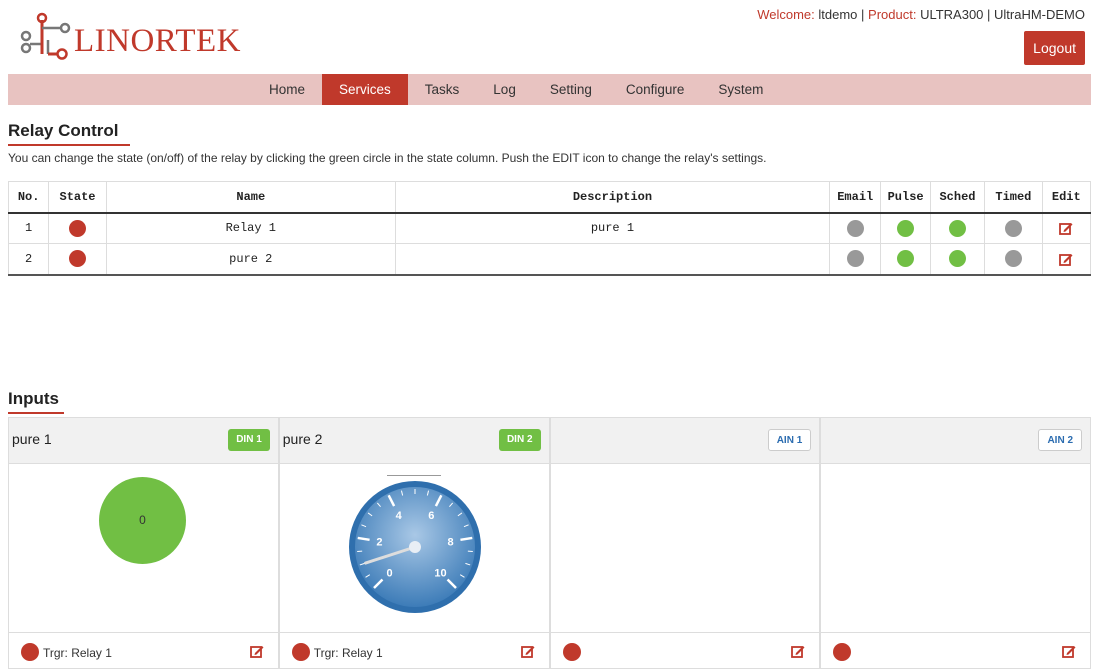 The image size is (1099, 669). I want to click on nav-services: Services, so click(365, 89).